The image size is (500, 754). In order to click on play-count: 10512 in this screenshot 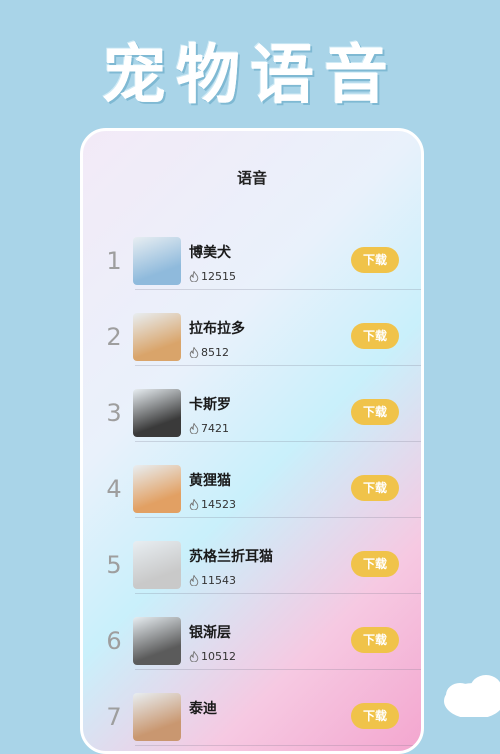, I will do `click(212, 656)`.